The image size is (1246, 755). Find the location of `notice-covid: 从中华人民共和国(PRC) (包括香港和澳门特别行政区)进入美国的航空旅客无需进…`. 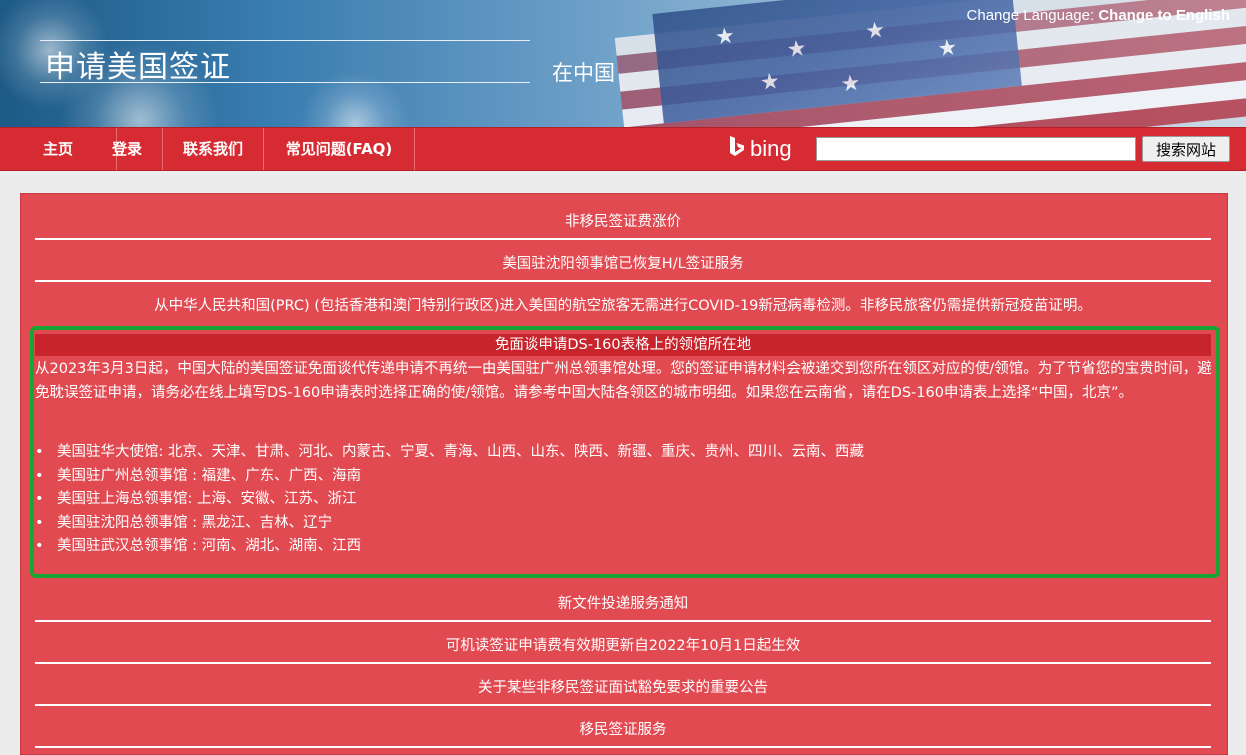

notice-covid: 从中华人民共和国(PRC) (包括香港和澳门特别行政区)进入美国的航空旅客无需进… is located at coordinates (623, 304).